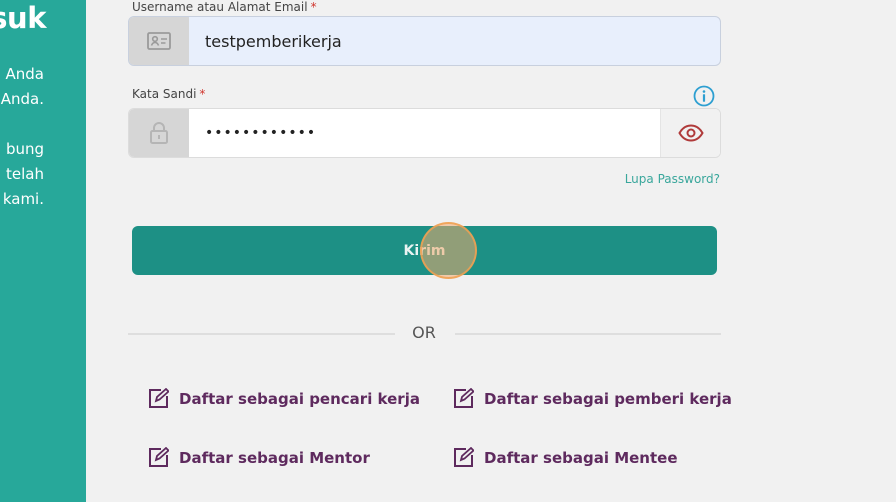  I want to click on side-panel-text-line: telah, so click(25, 174).